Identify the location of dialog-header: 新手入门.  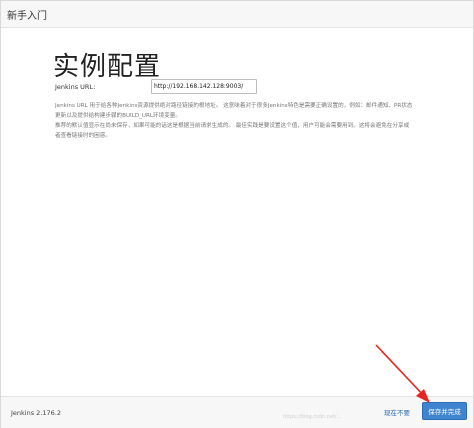
(237, 14).